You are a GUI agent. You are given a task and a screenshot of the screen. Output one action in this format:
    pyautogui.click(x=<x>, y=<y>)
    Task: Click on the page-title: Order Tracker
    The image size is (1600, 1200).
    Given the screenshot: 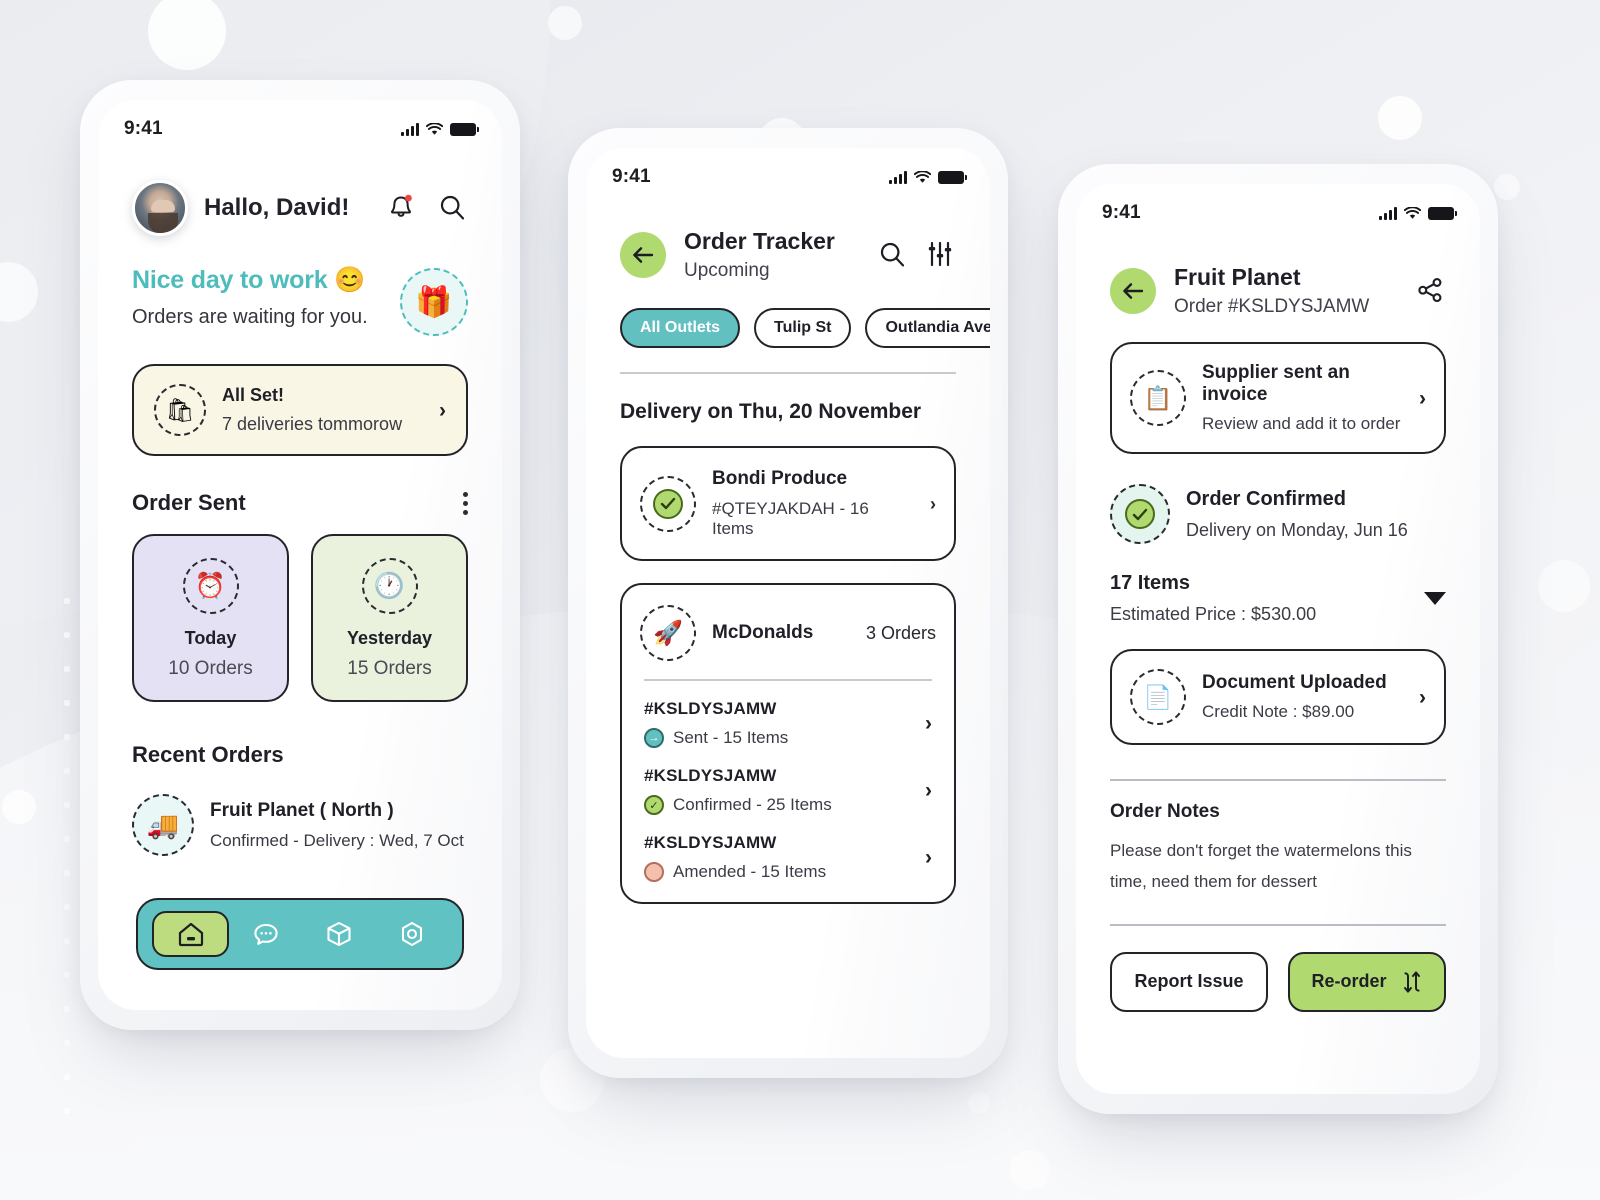 What is the action you would take?
    pyautogui.click(x=759, y=241)
    